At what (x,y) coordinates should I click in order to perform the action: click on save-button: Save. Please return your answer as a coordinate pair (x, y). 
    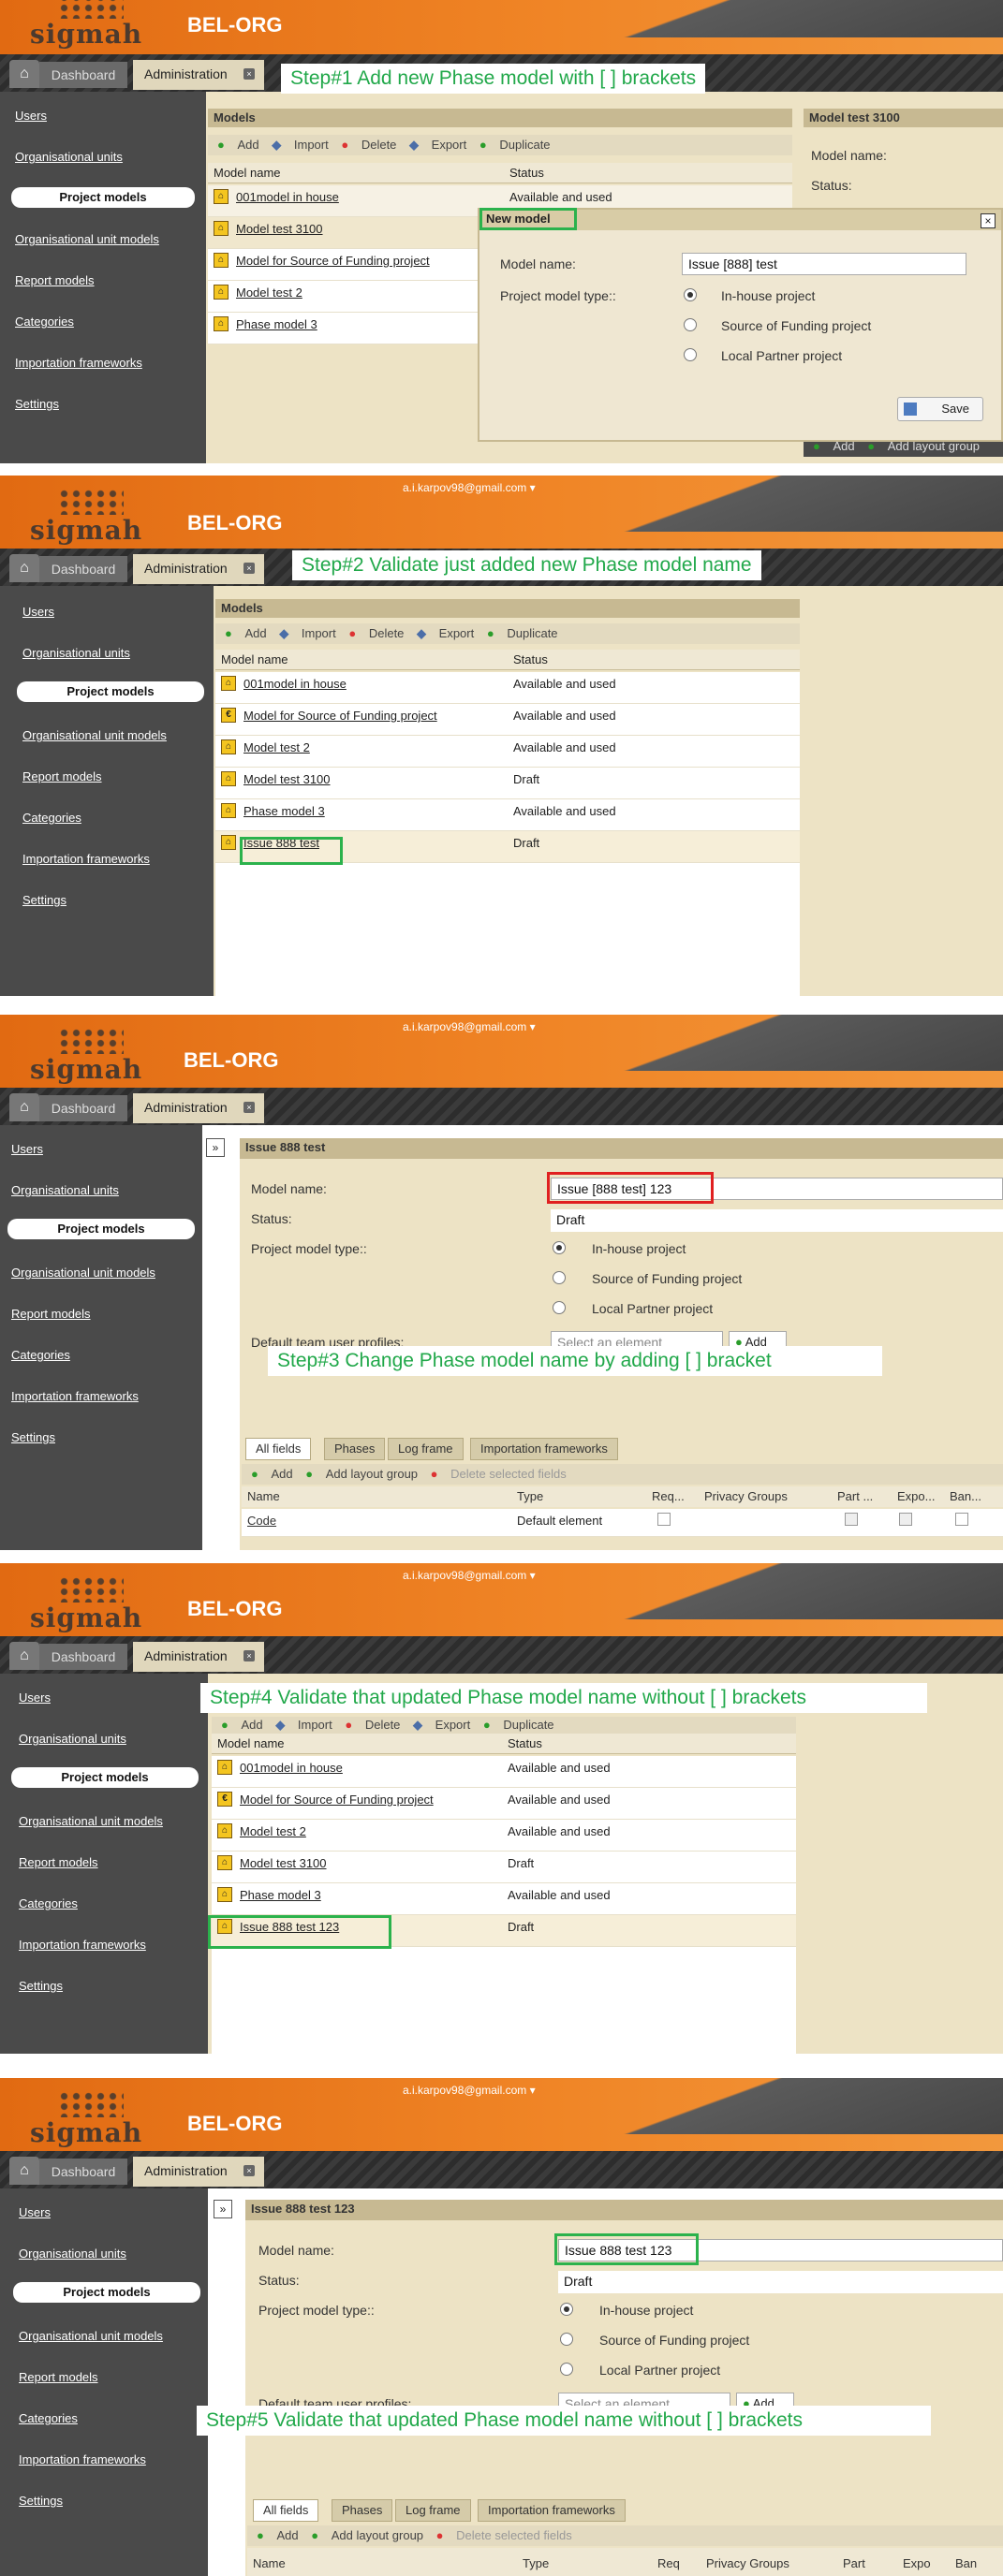
    Looking at the image, I should click on (940, 409).